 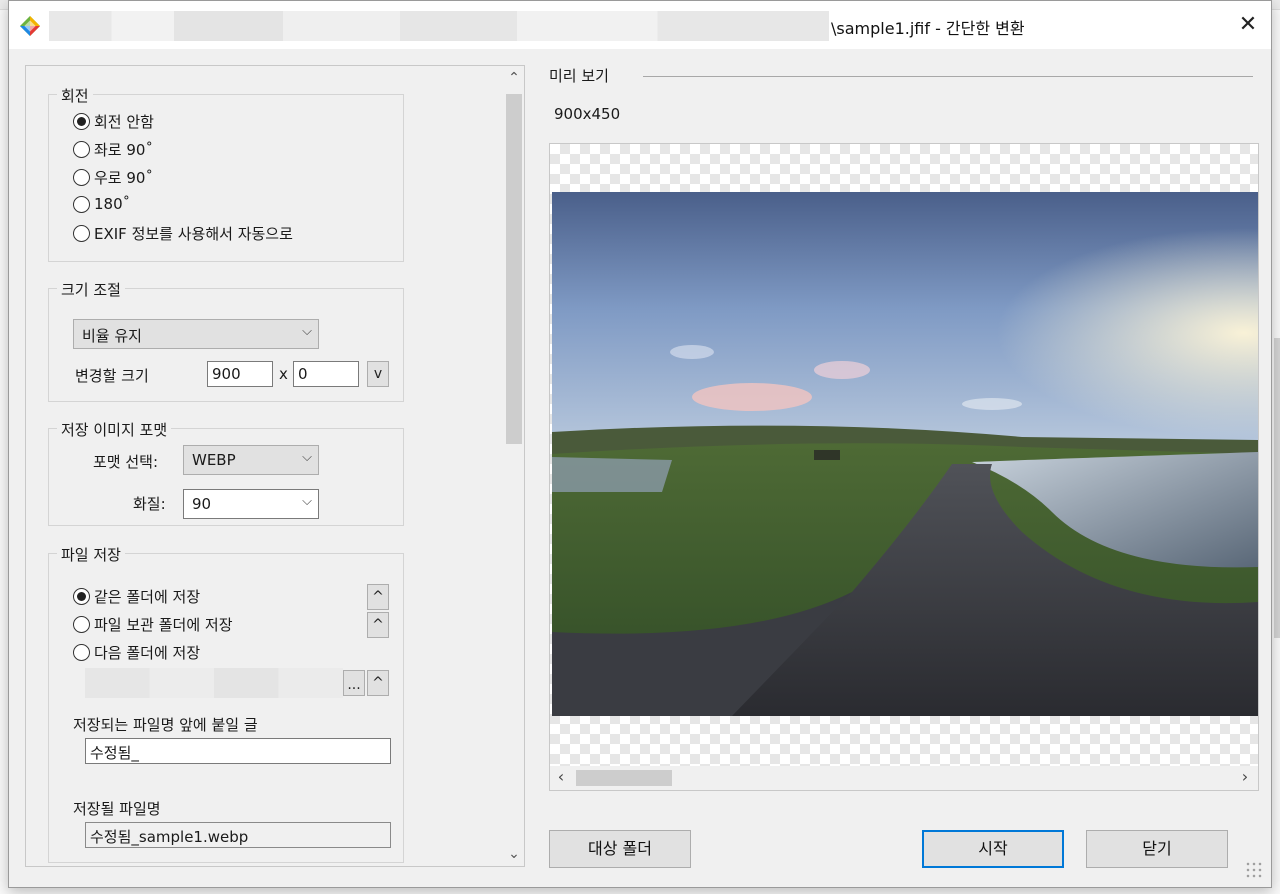 What do you see at coordinates (163, 625) in the screenshot?
I see `radio-label: 파일 보관 폴더에 저장` at bounding box center [163, 625].